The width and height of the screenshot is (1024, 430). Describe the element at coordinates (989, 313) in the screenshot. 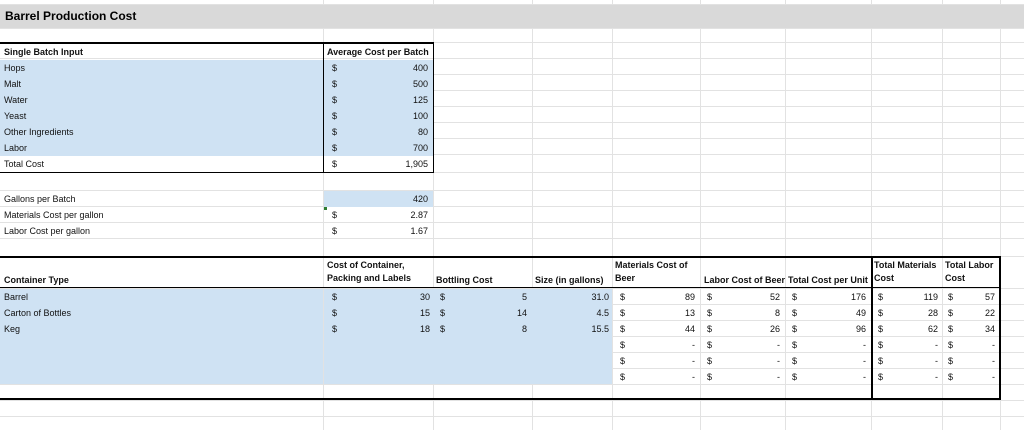

I see `container-cell-total-labor: 22` at that location.